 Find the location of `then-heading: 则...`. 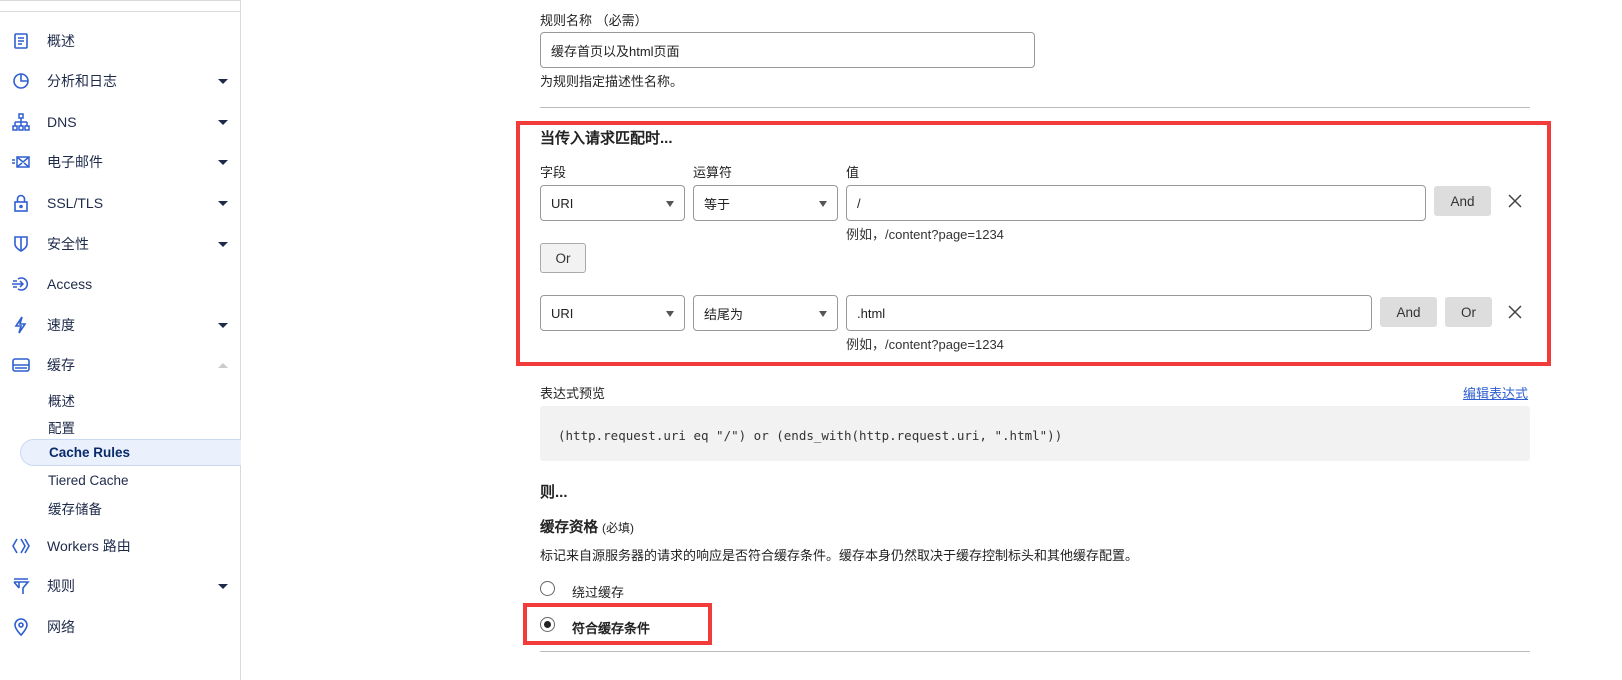

then-heading: 则... is located at coordinates (554, 492).